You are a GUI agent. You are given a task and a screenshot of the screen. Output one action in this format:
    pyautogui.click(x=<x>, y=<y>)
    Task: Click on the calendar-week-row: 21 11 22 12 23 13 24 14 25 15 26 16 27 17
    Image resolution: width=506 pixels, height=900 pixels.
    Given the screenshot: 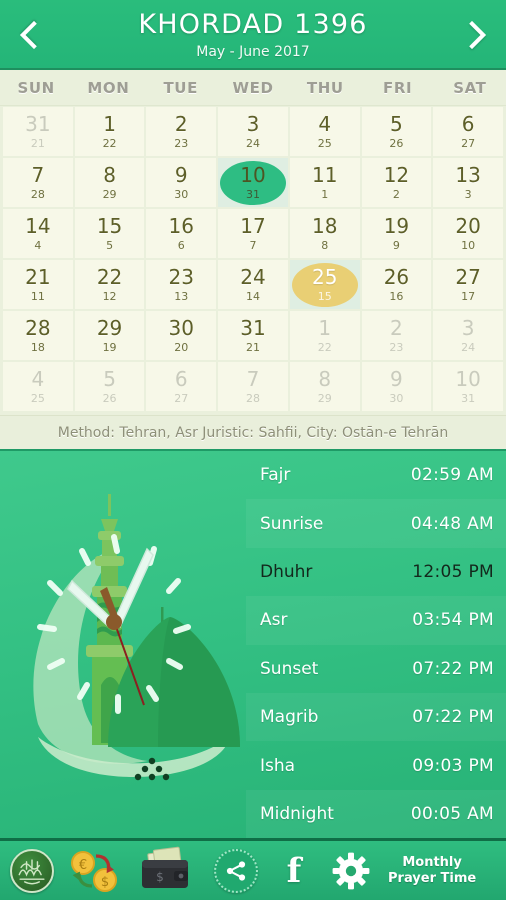 What is the action you would take?
    pyautogui.click(x=253, y=284)
    